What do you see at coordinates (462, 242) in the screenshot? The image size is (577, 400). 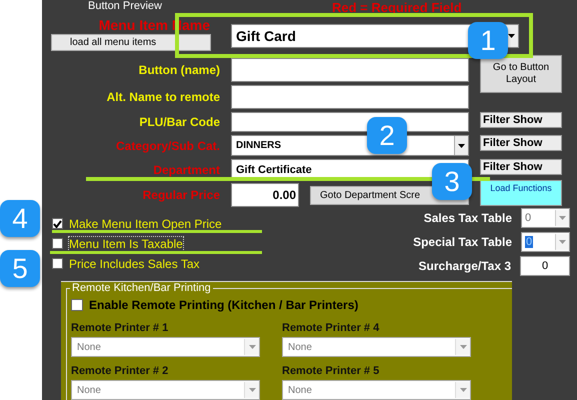 I see `tax-label: Special Tax Table` at bounding box center [462, 242].